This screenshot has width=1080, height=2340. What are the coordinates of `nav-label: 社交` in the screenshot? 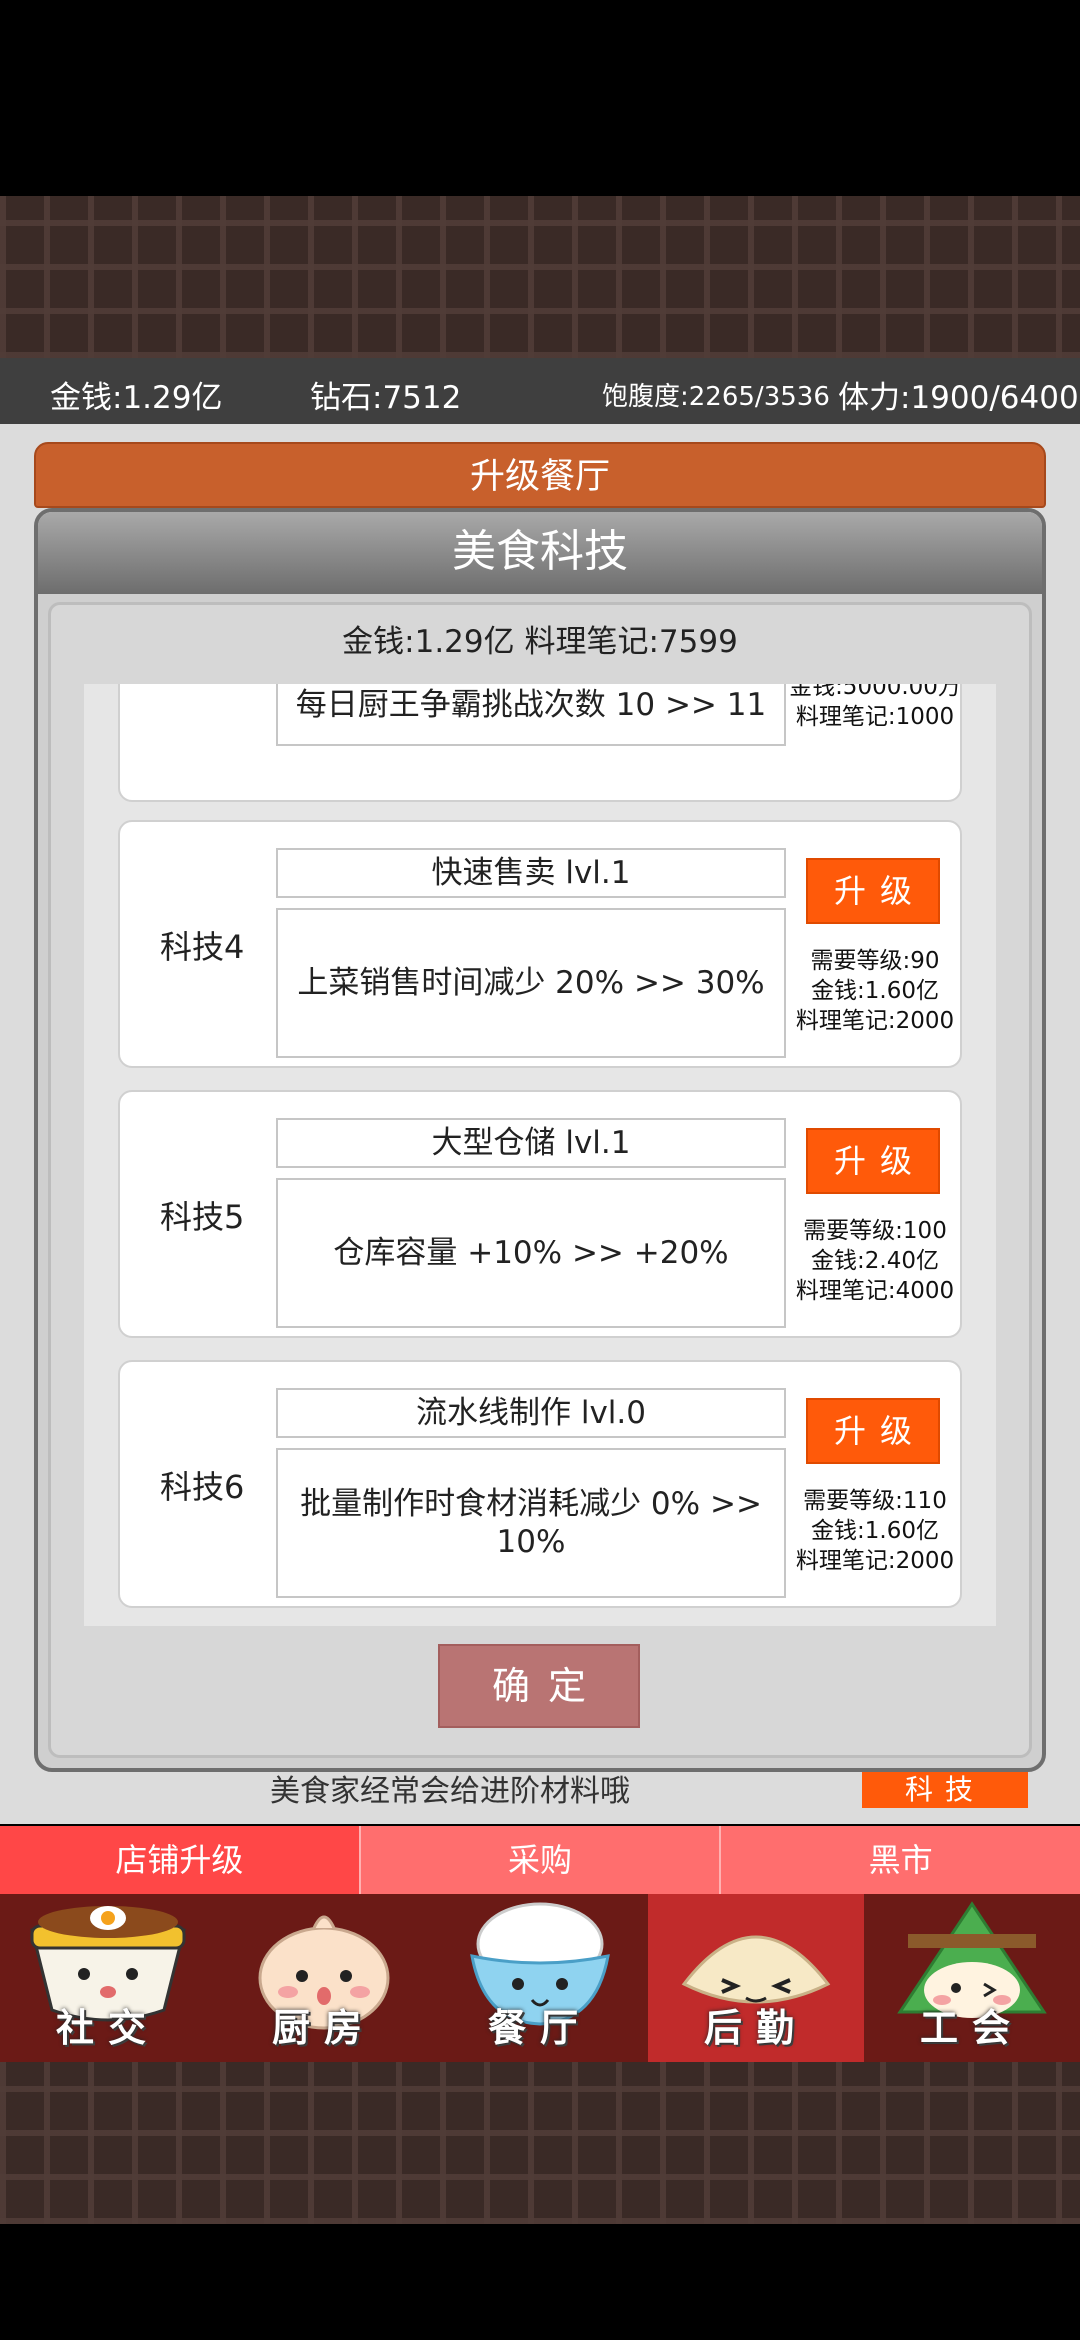 It's located at (107, 2028).